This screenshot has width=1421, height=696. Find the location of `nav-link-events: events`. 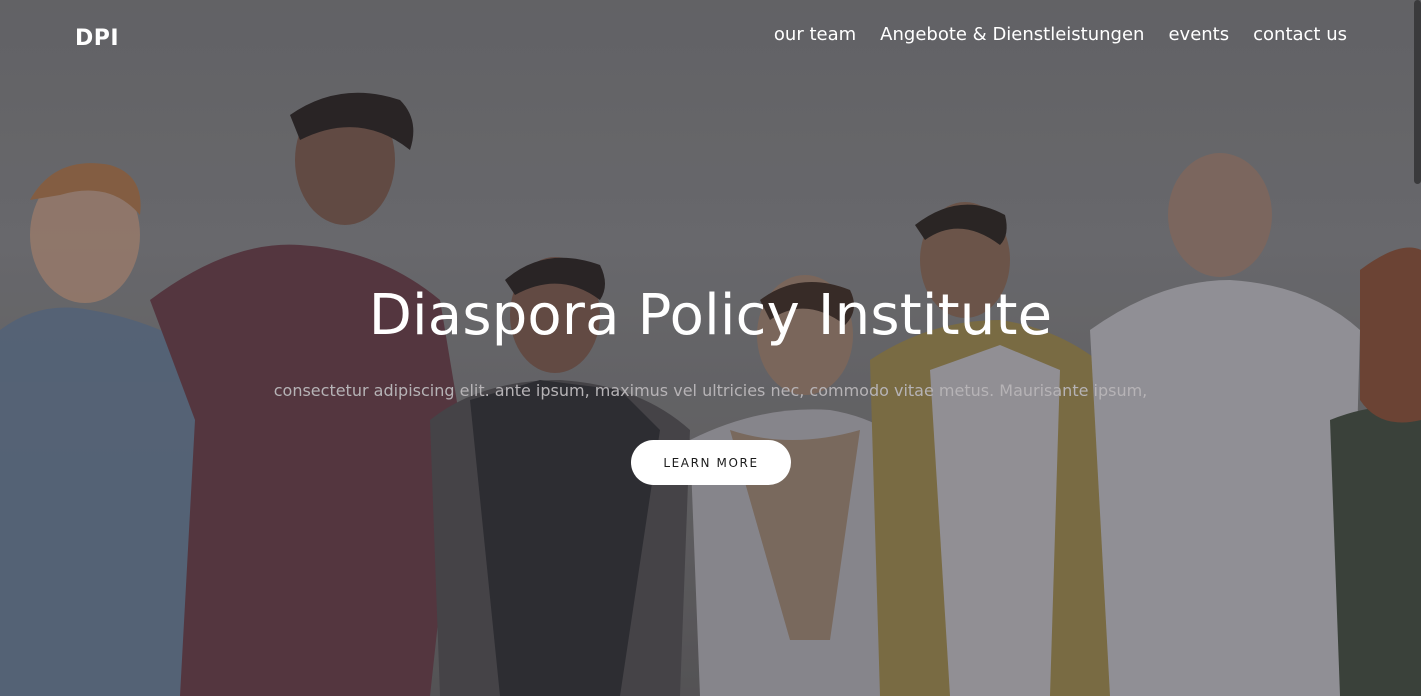

nav-link-events: events is located at coordinates (1198, 34).